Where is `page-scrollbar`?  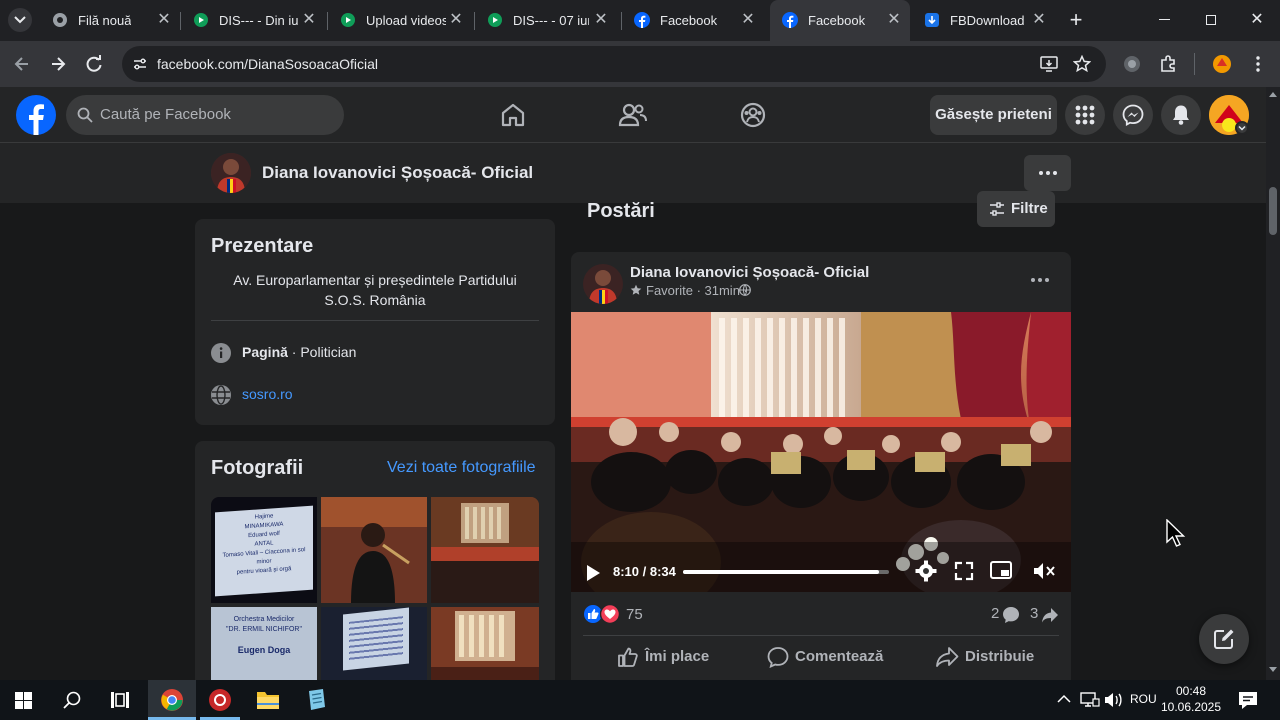
page-scrollbar is located at coordinates (1273, 383).